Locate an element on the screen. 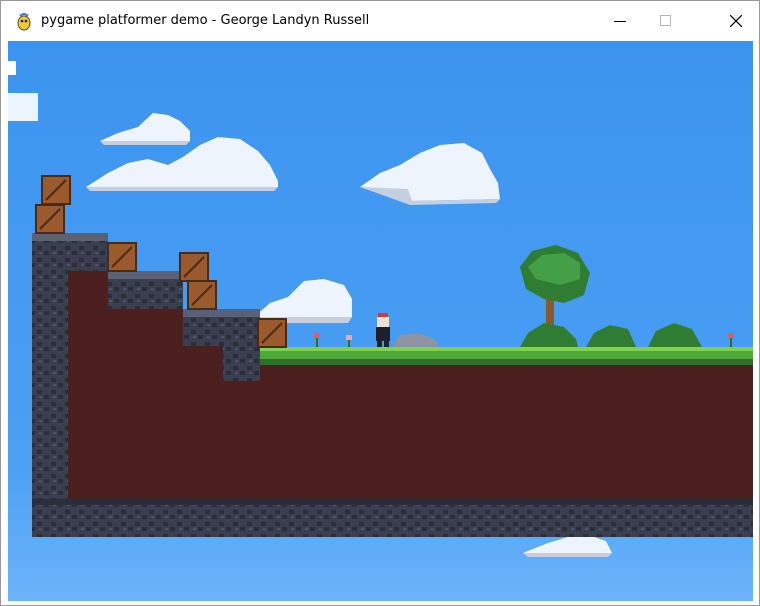  grass-ledge is located at coordinates (506, 356).